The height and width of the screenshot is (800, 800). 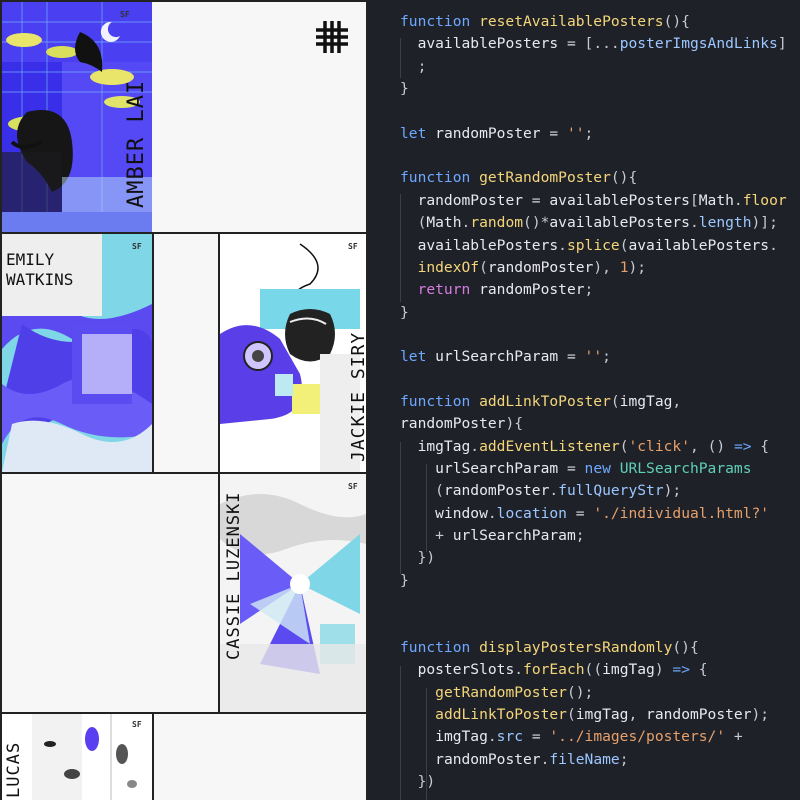 I want to click on code-line: randomPoster){, so click(x=461, y=426).